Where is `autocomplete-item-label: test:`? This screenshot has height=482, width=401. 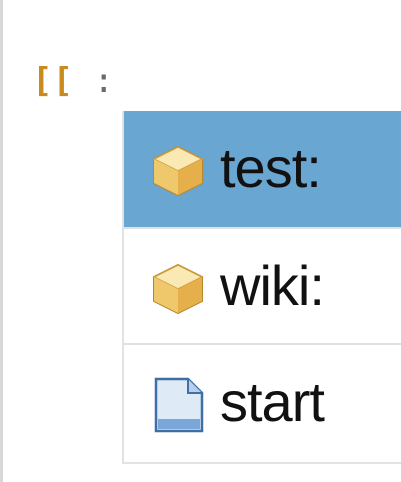 autocomplete-item-label: test: is located at coordinates (271, 167).